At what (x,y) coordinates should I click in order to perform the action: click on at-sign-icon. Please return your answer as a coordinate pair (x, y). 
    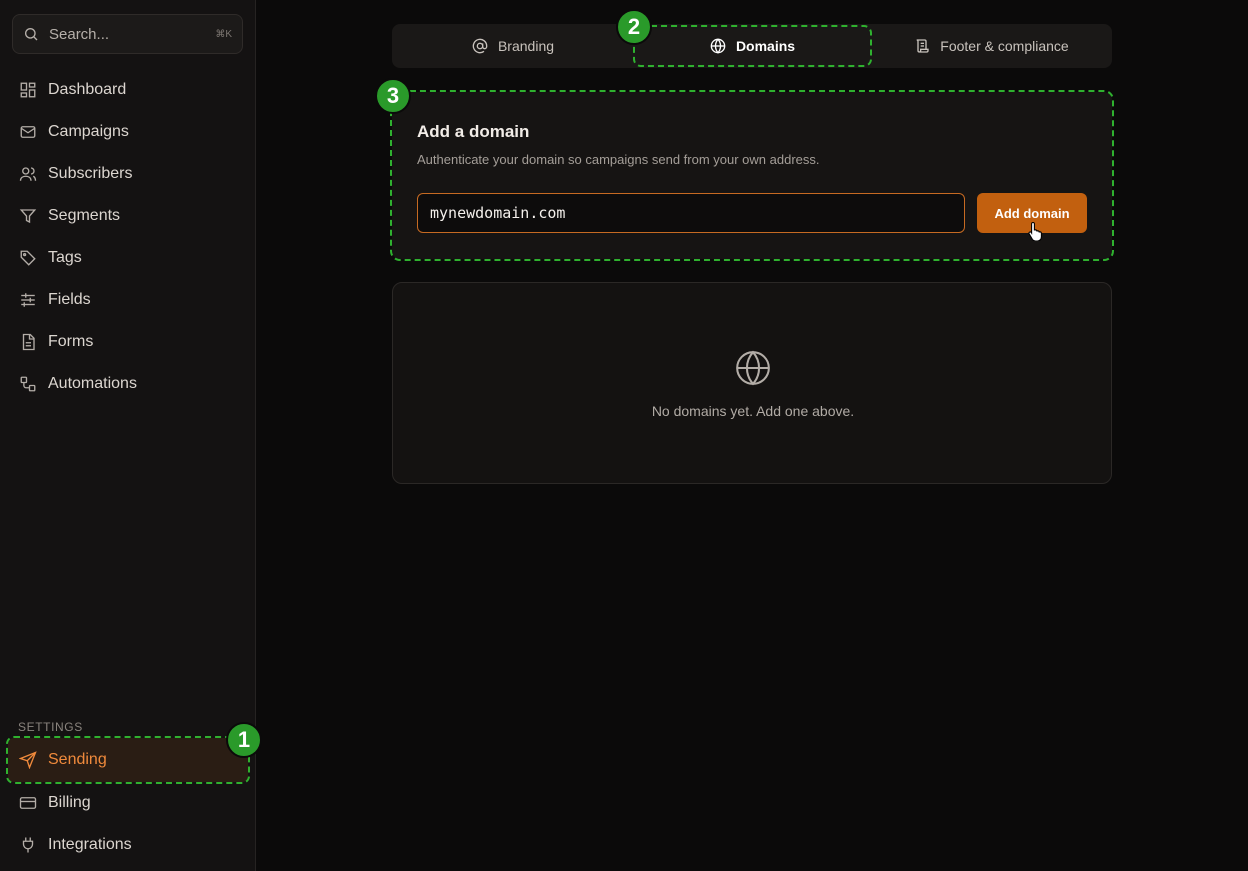
    Looking at the image, I should click on (481, 46).